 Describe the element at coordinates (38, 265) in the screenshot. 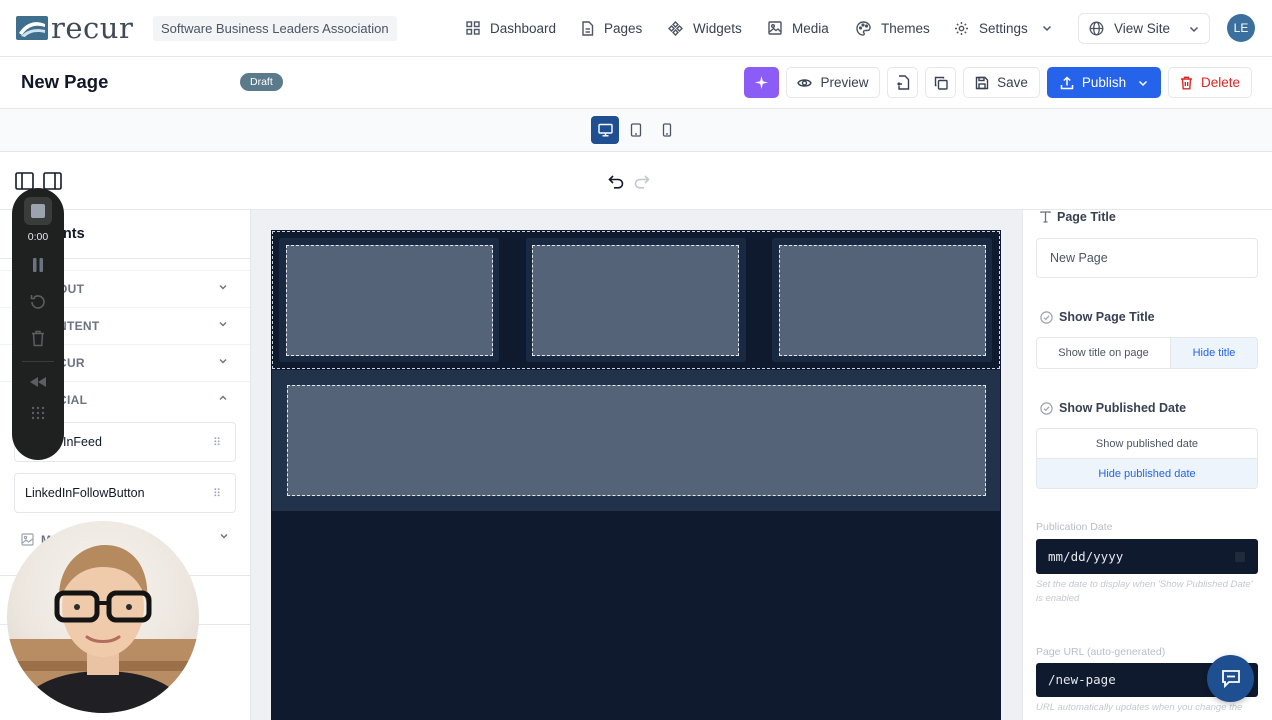

I see `pause-icon` at that location.